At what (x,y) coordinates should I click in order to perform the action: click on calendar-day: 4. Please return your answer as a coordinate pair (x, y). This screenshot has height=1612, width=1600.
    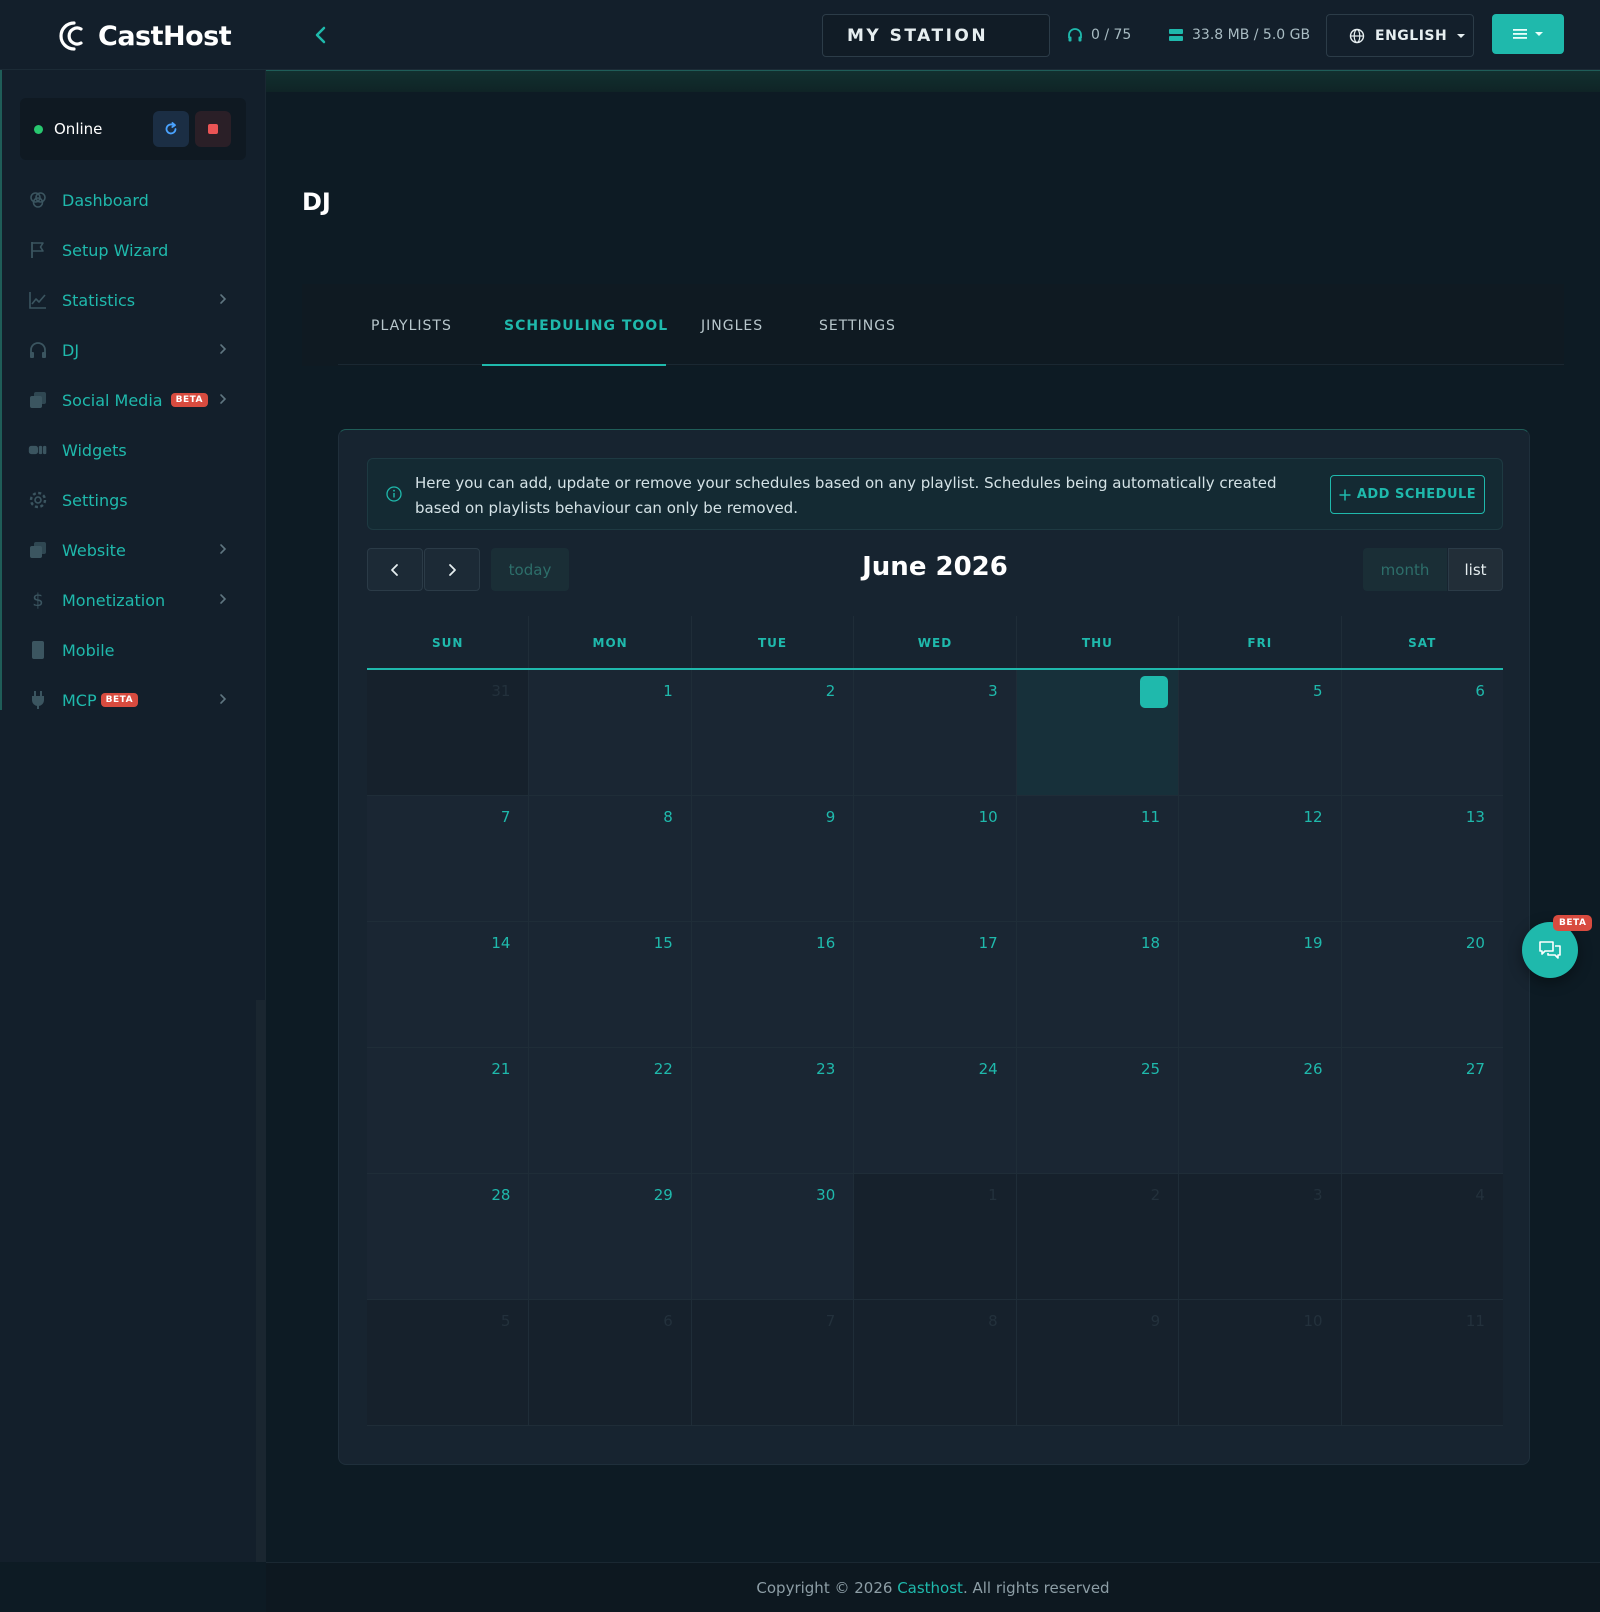
    Looking at the image, I should click on (1422, 1236).